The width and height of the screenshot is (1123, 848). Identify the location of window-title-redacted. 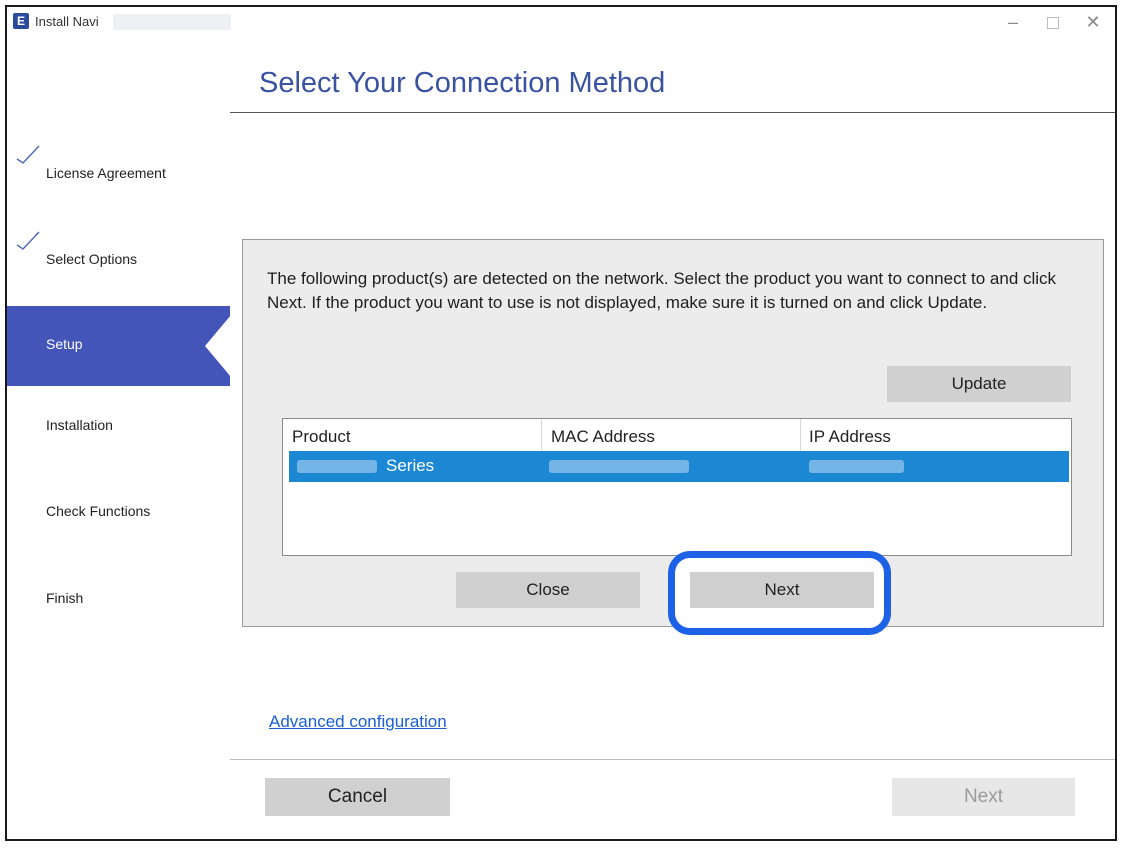
(172, 22).